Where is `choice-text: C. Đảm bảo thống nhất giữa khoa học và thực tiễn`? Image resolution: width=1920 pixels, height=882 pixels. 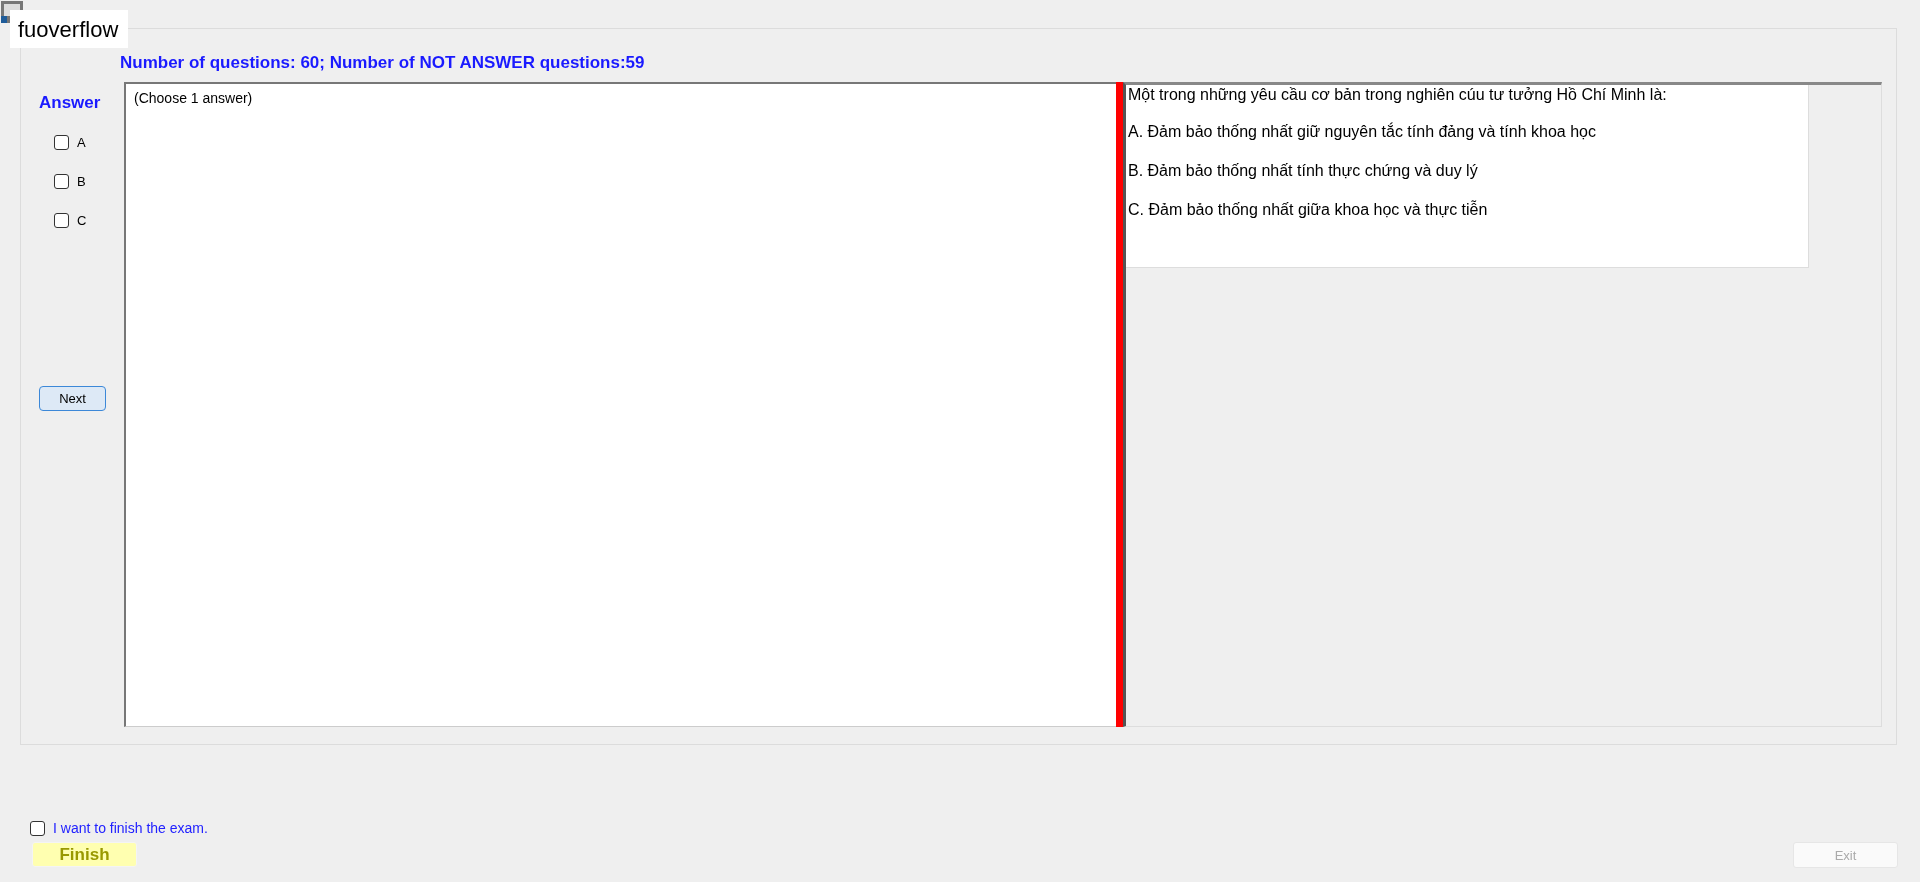 choice-text: C. Đảm bảo thống nhất giữa khoa học và thực tiễn is located at coordinates (1308, 210).